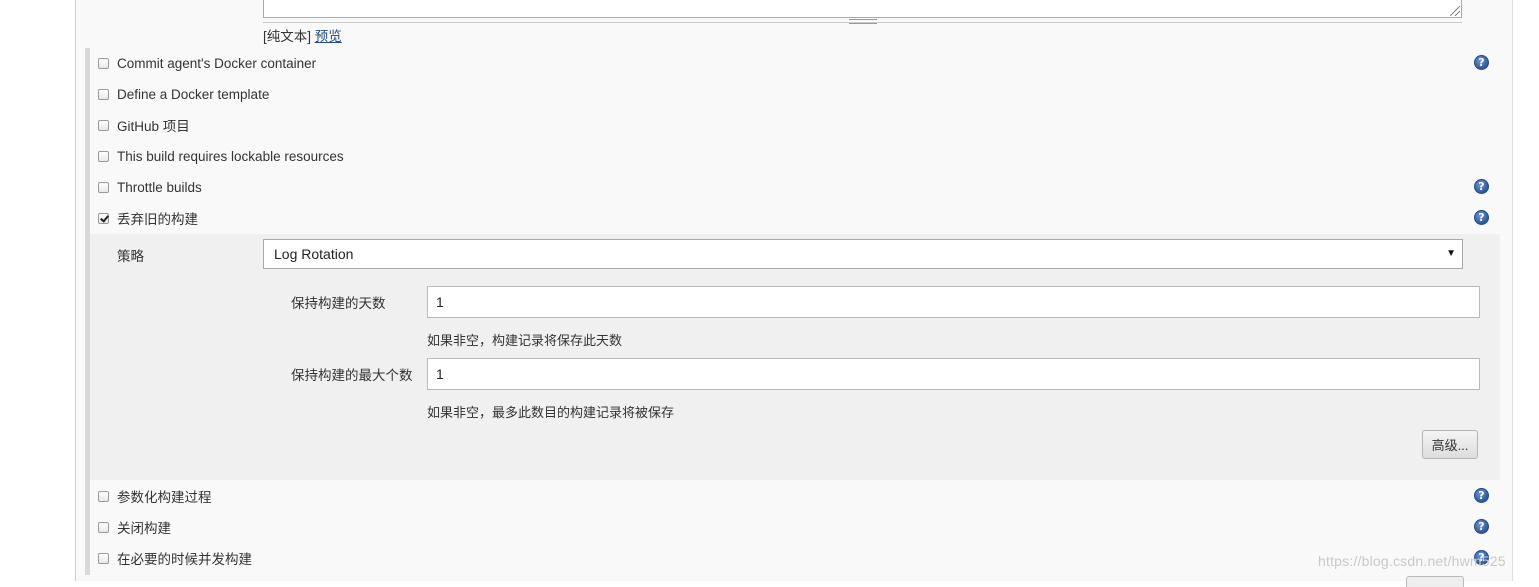 Image resolution: width=1539 pixels, height=587 pixels. What do you see at coordinates (287, 36) in the screenshot?
I see `plain-text-label: [纯文本]` at bounding box center [287, 36].